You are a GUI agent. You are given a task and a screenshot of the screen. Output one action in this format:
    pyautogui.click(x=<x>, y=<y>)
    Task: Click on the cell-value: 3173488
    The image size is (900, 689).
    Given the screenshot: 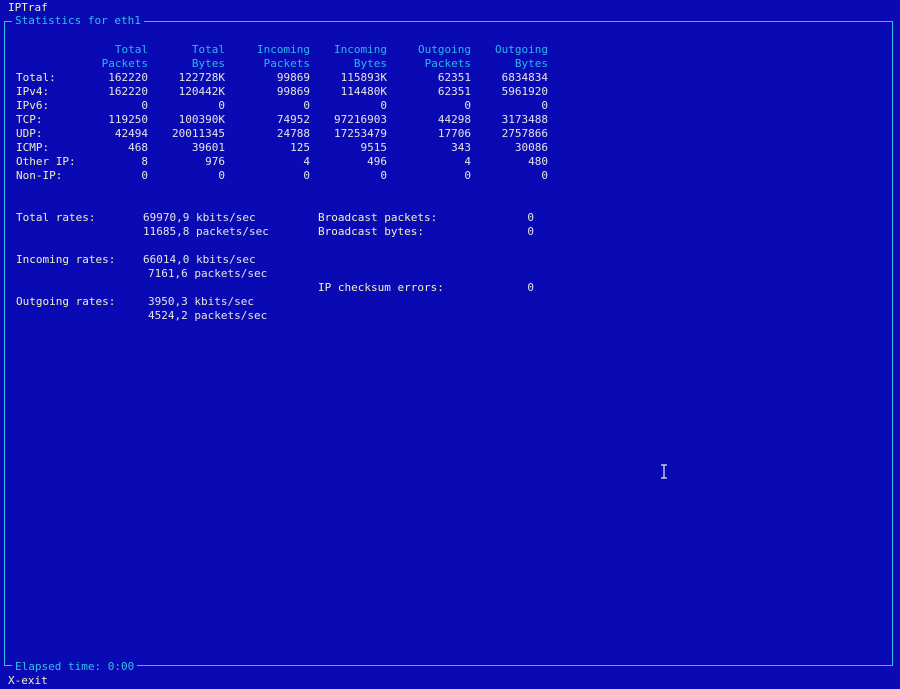 What is the action you would take?
    pyautogui.click(x=524, y=119)
    